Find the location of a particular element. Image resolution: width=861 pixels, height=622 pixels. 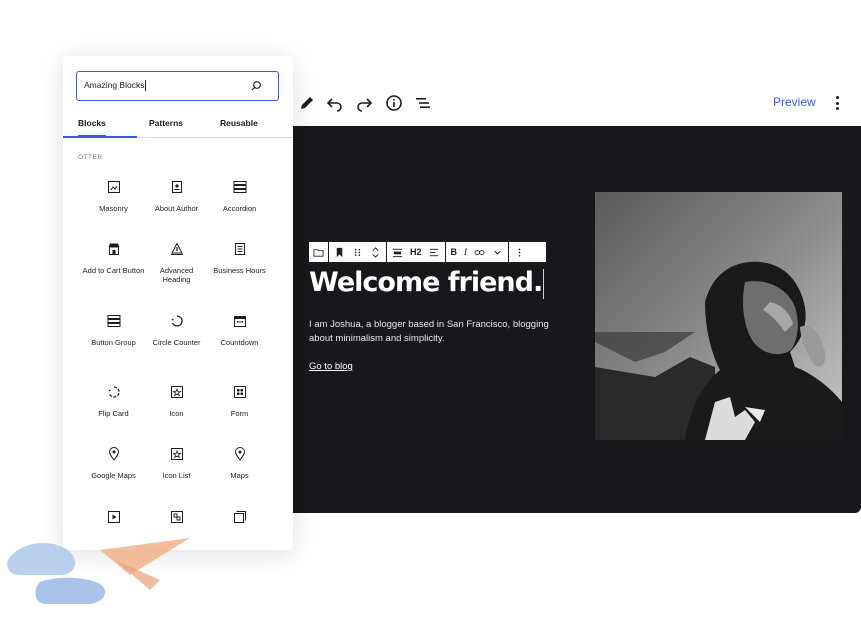

flip-card-icon is located at coordinates (114, 392).